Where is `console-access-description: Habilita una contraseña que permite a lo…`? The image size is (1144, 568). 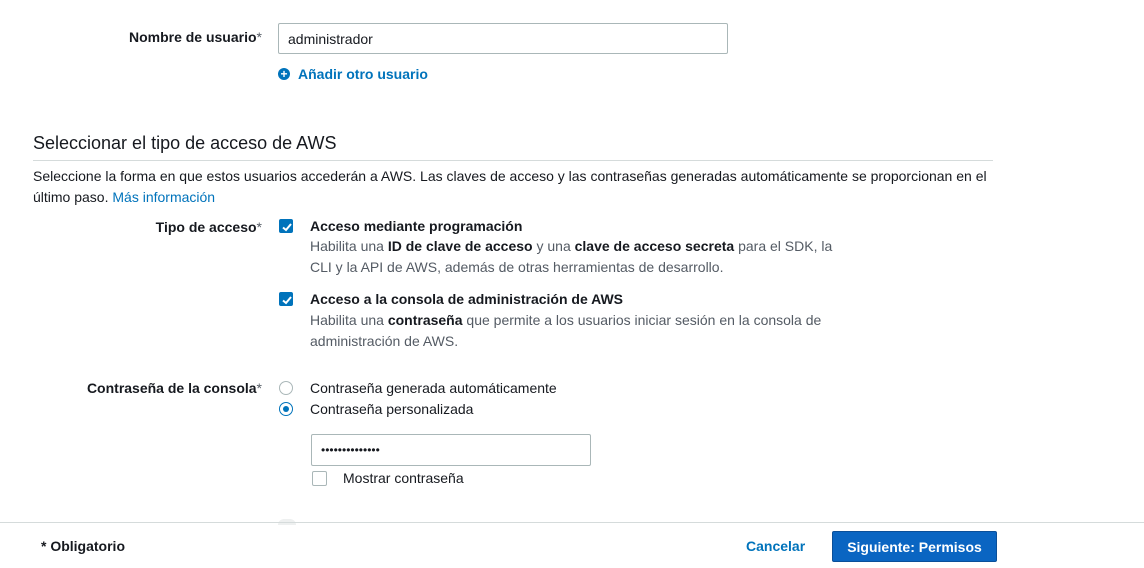
console-access-description: Habilita una contraseña que permite a lo… is located at coordinates (580, 331).